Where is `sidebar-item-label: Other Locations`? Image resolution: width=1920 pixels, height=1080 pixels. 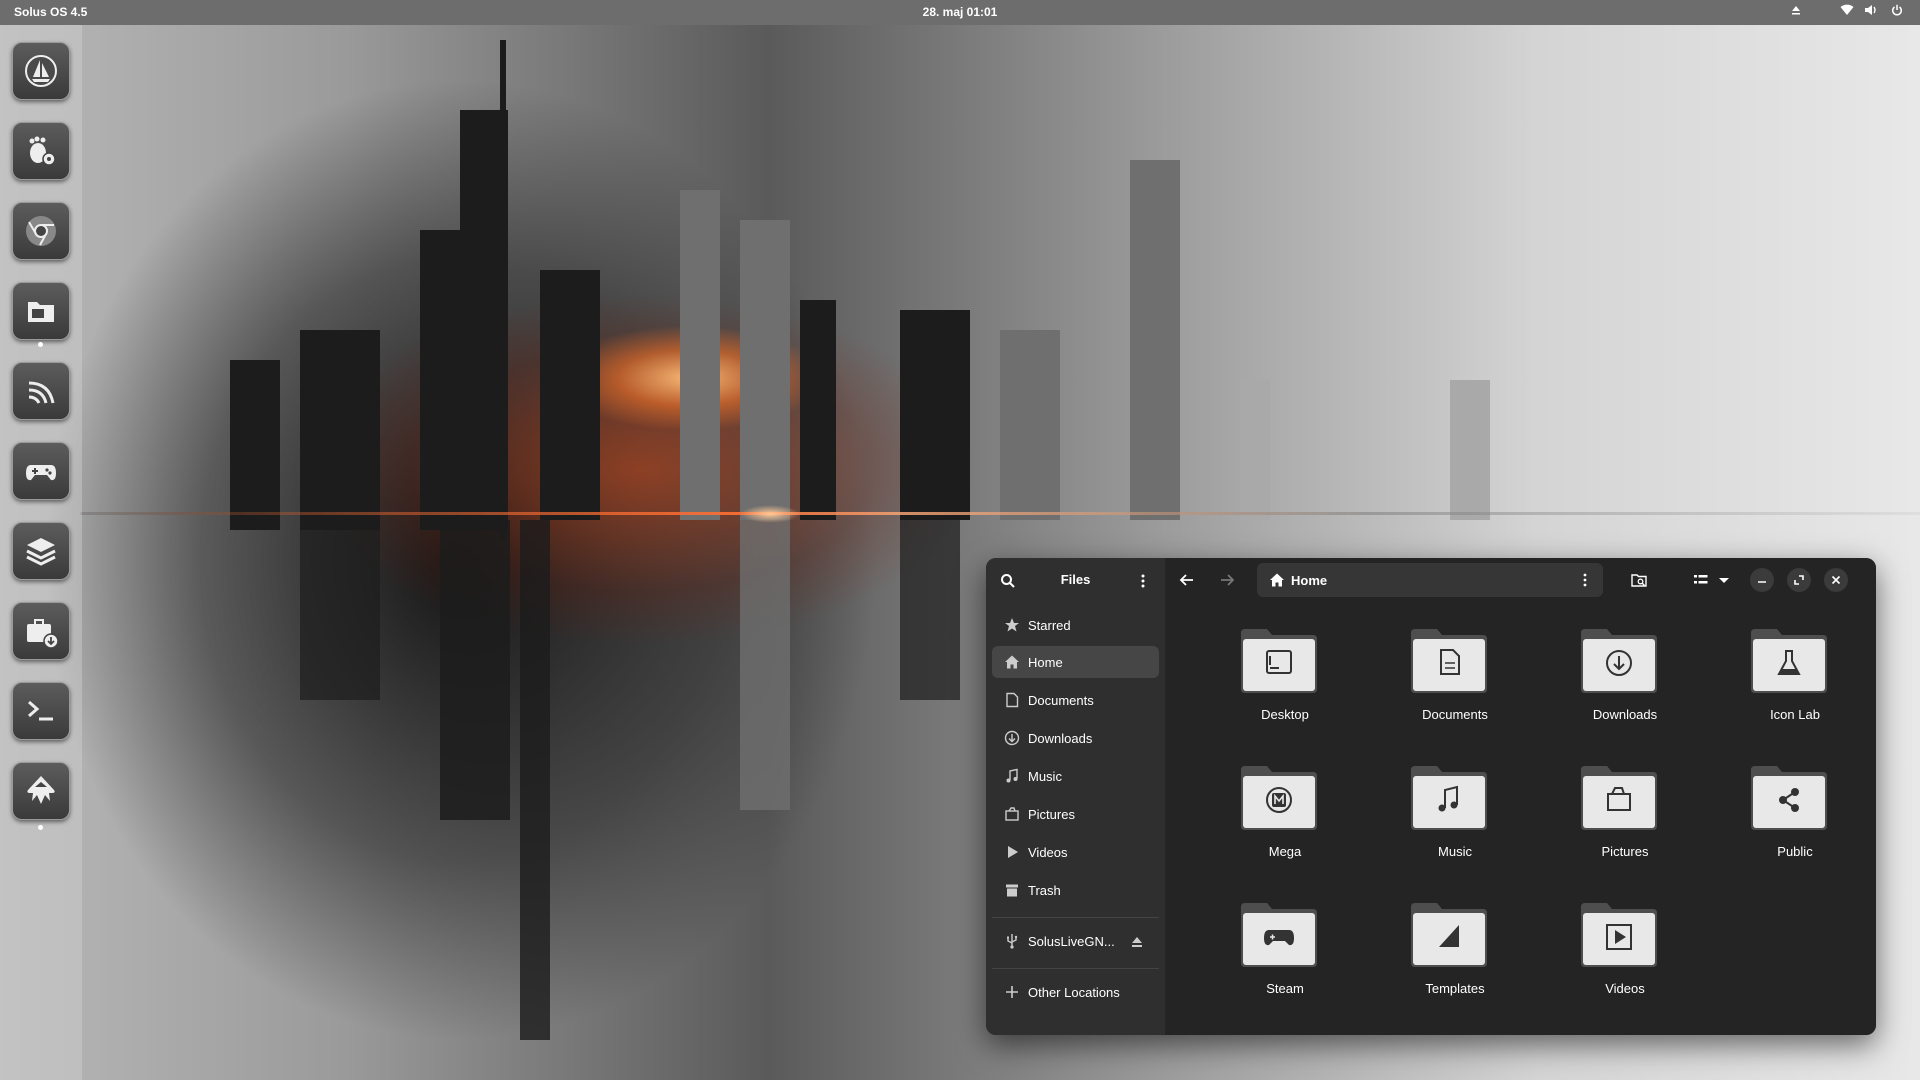 sidebar-item-label: Other Locations is located at coordinates (1074, 992).